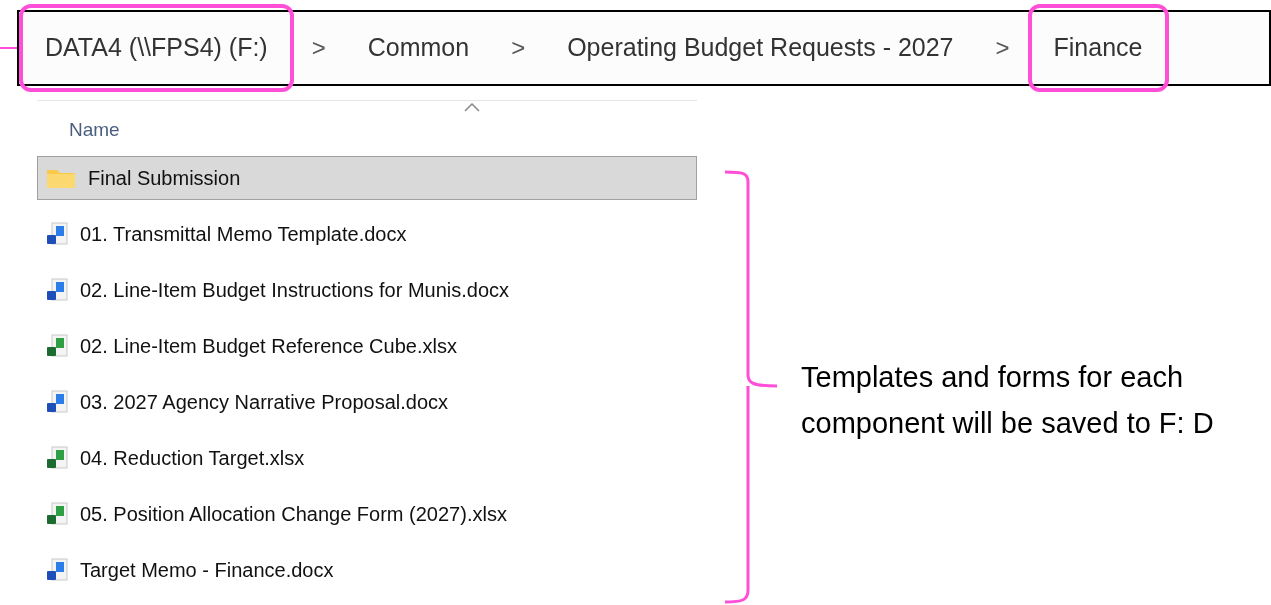 The width and height of the screenshot is (1271, 605). I want to click on file-row: 05. Position Allocation Change Form (2027).xlsx, so click(367, 514).